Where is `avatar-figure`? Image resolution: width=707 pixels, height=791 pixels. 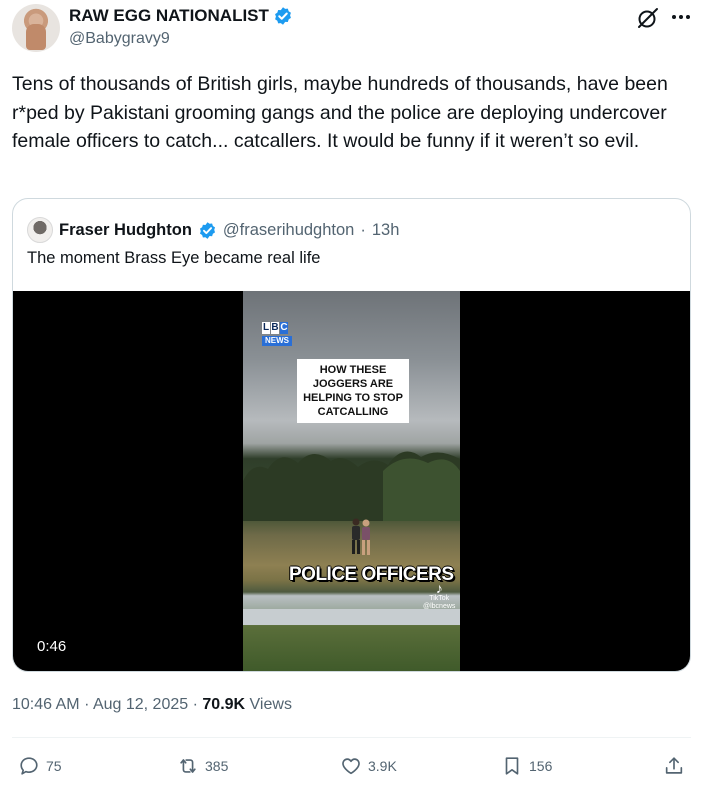
avatar-figure is located at coordinates (36, 37).